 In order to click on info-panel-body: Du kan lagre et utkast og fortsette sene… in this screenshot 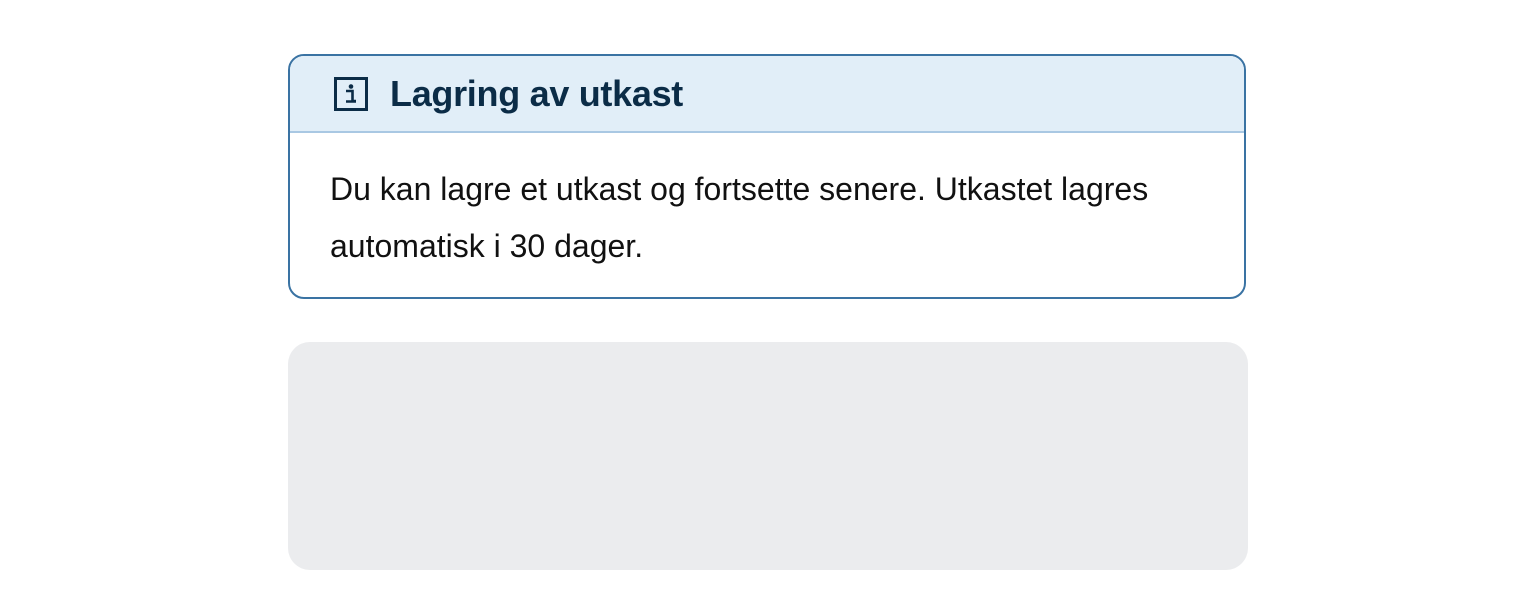, I will do `click(739, 217)`.